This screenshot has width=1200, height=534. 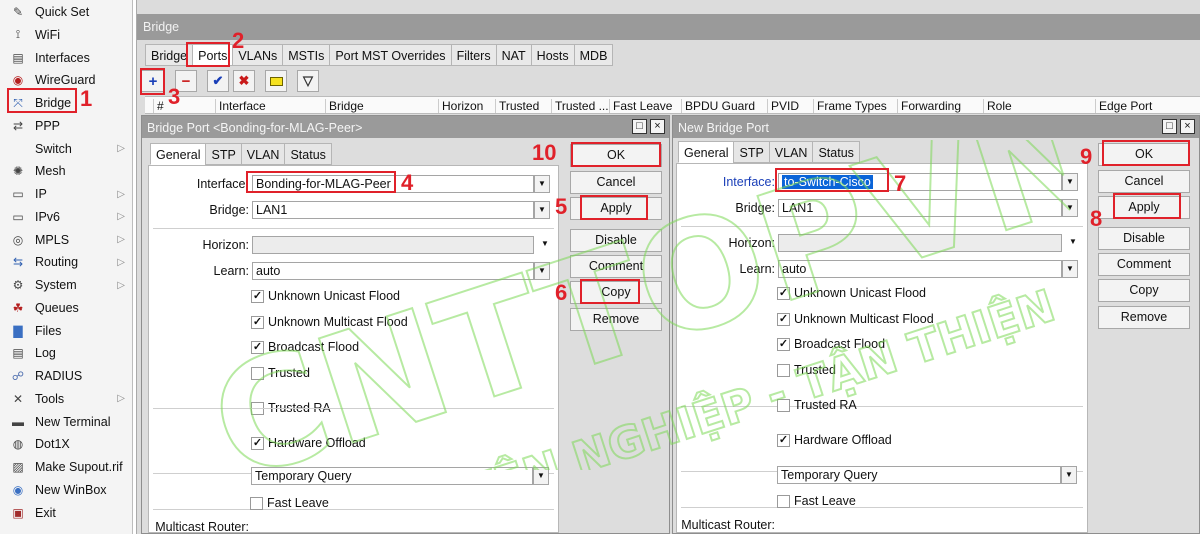 What do you see at coordinates (244, 81) in the screenshot?
I see `disable-button: ✖` at bounding box center [244, 81].